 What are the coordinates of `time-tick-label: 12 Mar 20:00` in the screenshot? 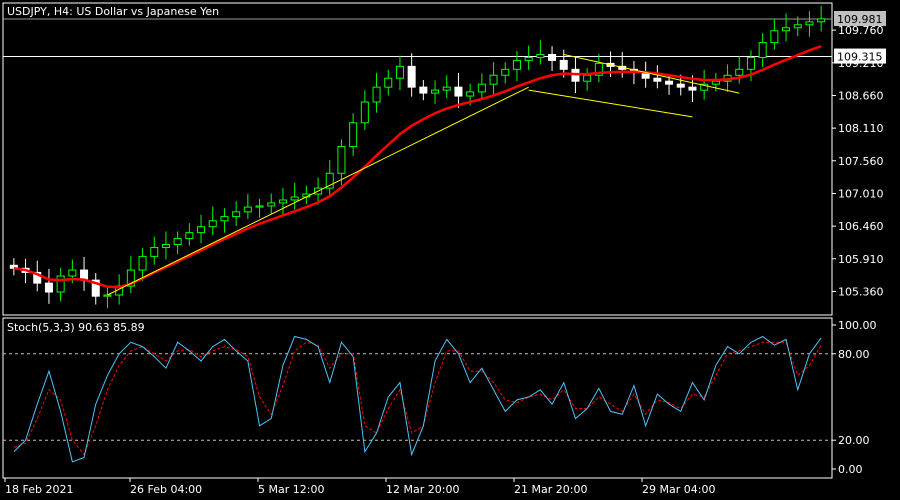 It's located at (422, 489).